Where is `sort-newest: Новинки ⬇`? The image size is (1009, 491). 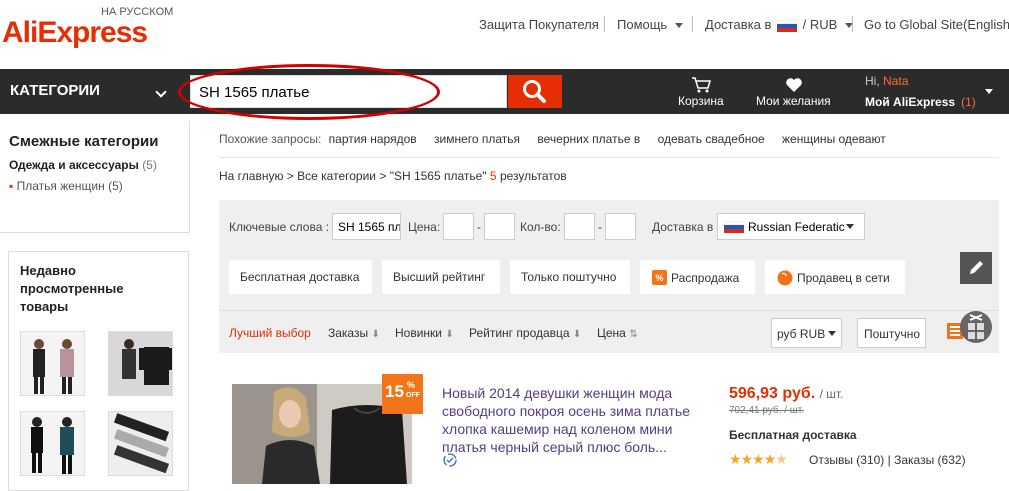
sort-newest: Новинки ⬇ is located at coordinates (424, 333).